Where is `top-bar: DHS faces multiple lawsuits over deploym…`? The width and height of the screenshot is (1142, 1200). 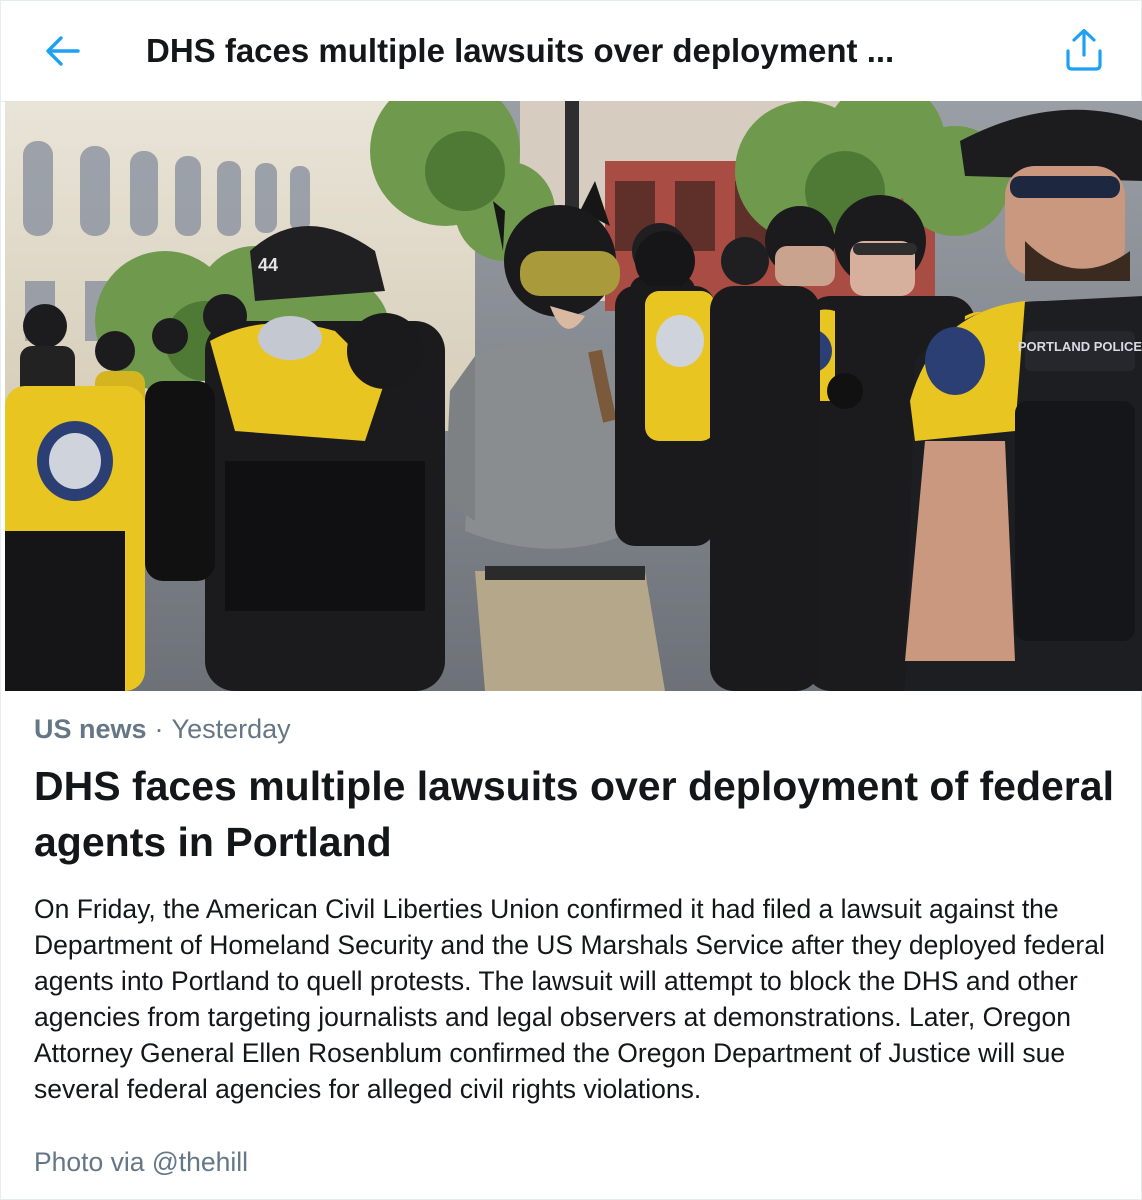 top-bar: DHS faces multiple lawsuits over deploym… is located at coordinates (571, 51).